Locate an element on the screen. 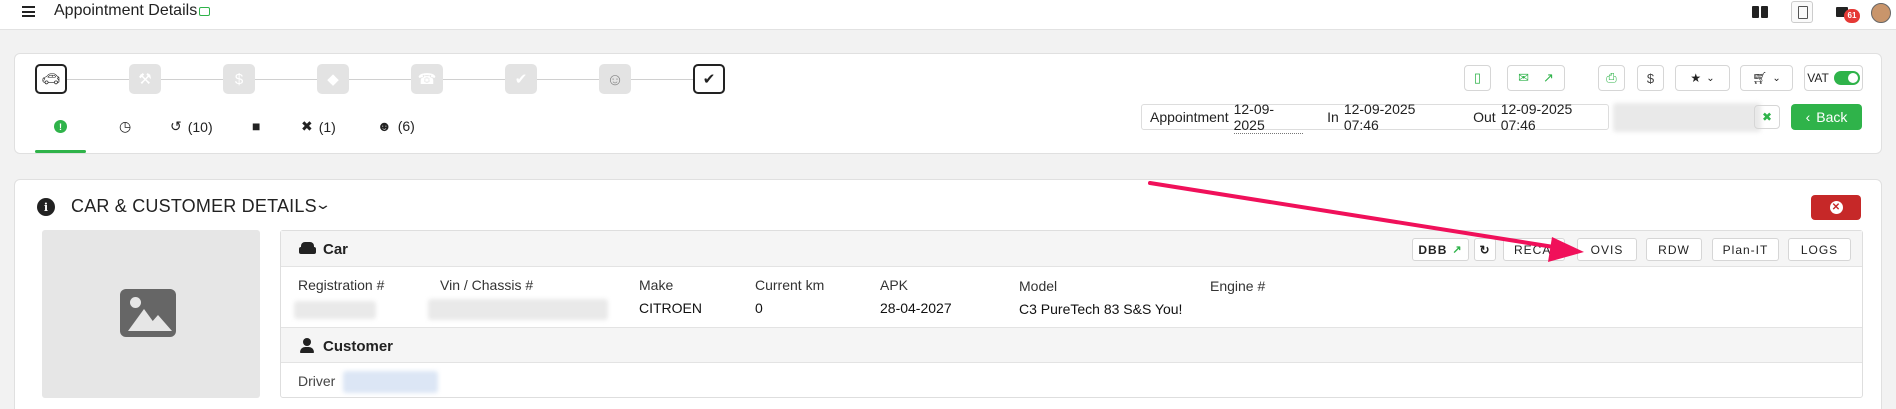 Image resolution: width=1896 pixels, height=409 pixels. tablet-icon: ▯ is located at coordinates (1477, 77).